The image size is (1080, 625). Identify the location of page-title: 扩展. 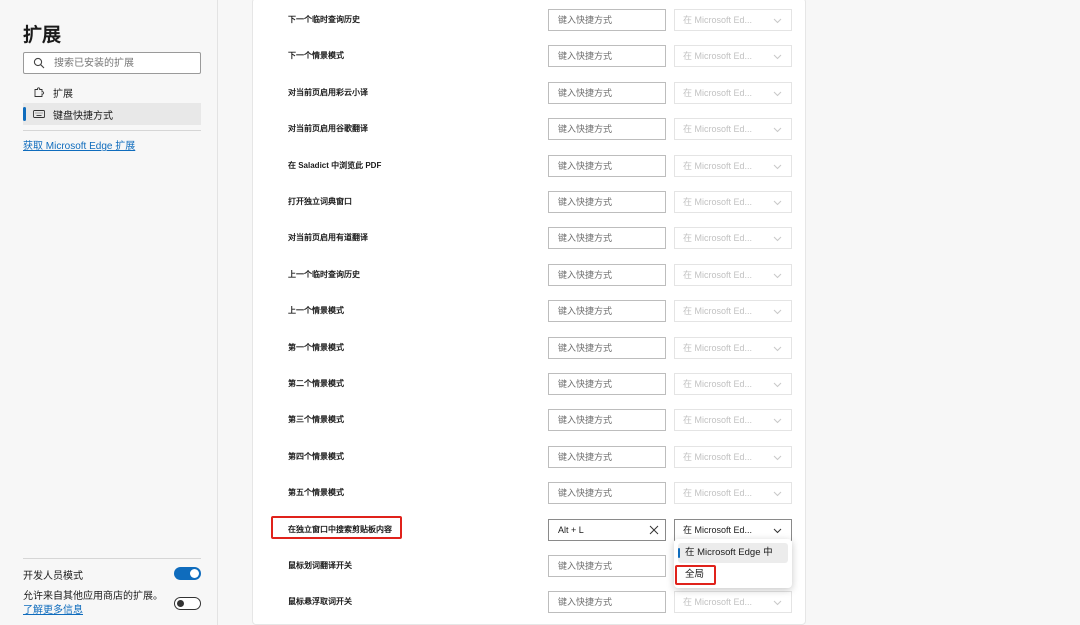
(42, 35).